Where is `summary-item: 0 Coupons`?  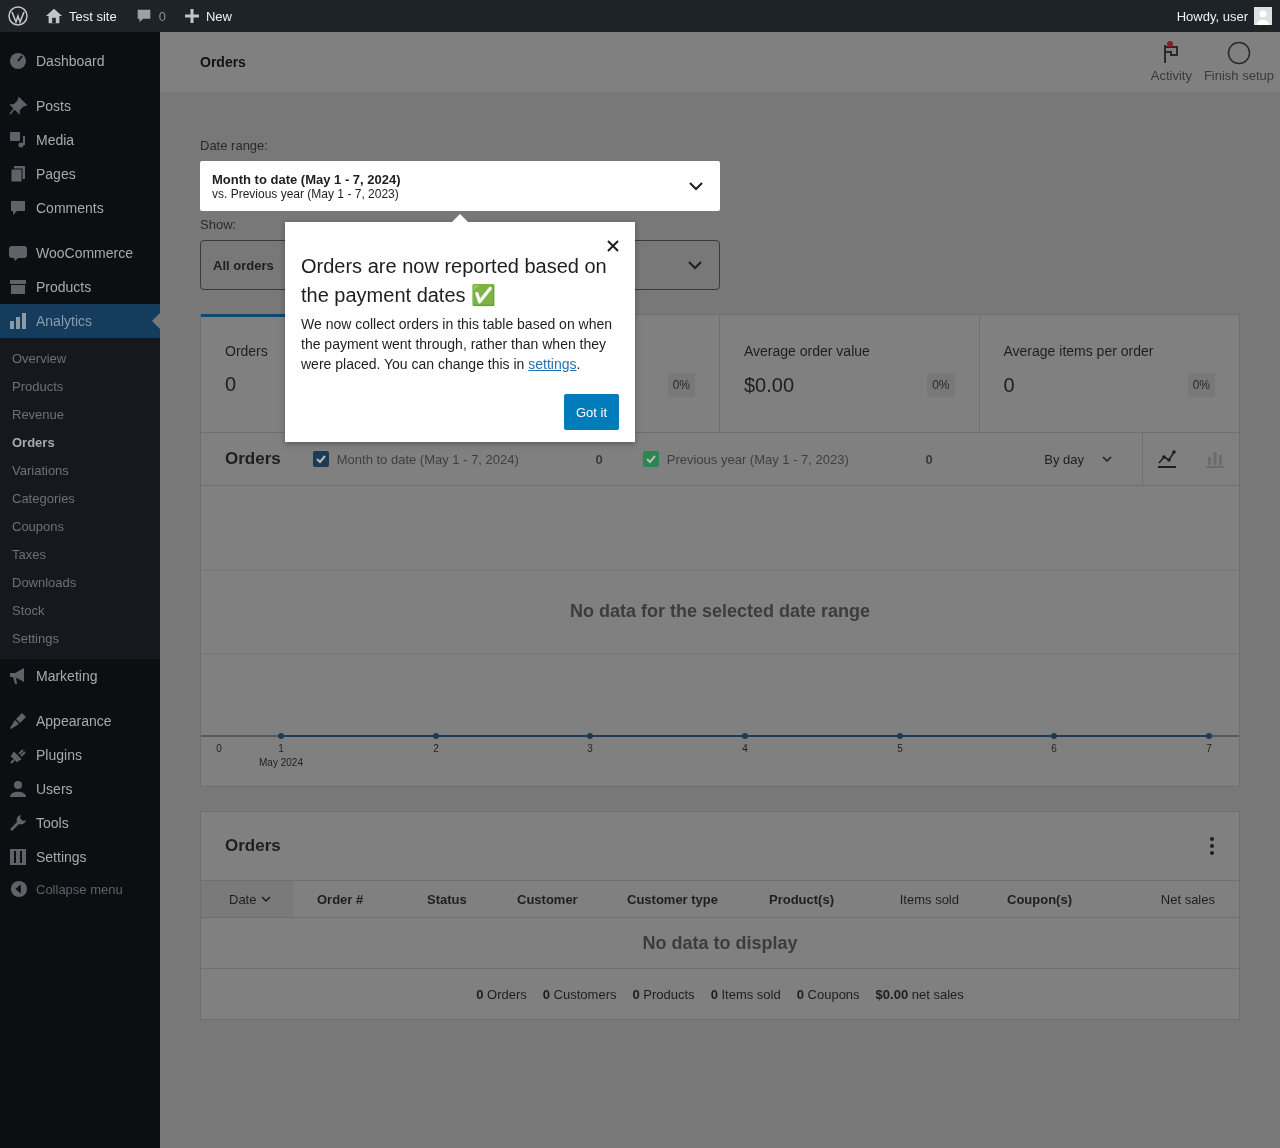 summary-item: 0 Coupons is located at coordinates (828, 994).